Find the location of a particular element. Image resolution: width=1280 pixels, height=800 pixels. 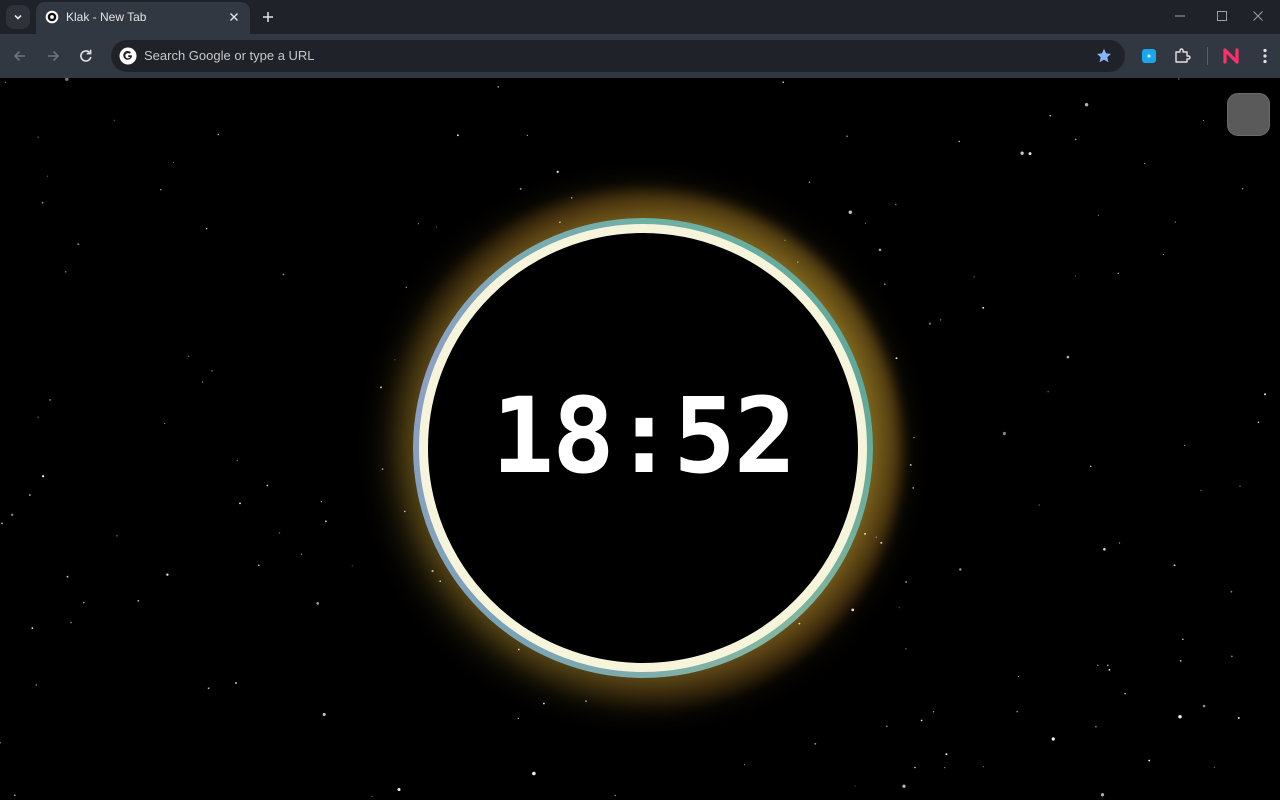

blue-square-extension-icon is located at coordinates (1149, 56).